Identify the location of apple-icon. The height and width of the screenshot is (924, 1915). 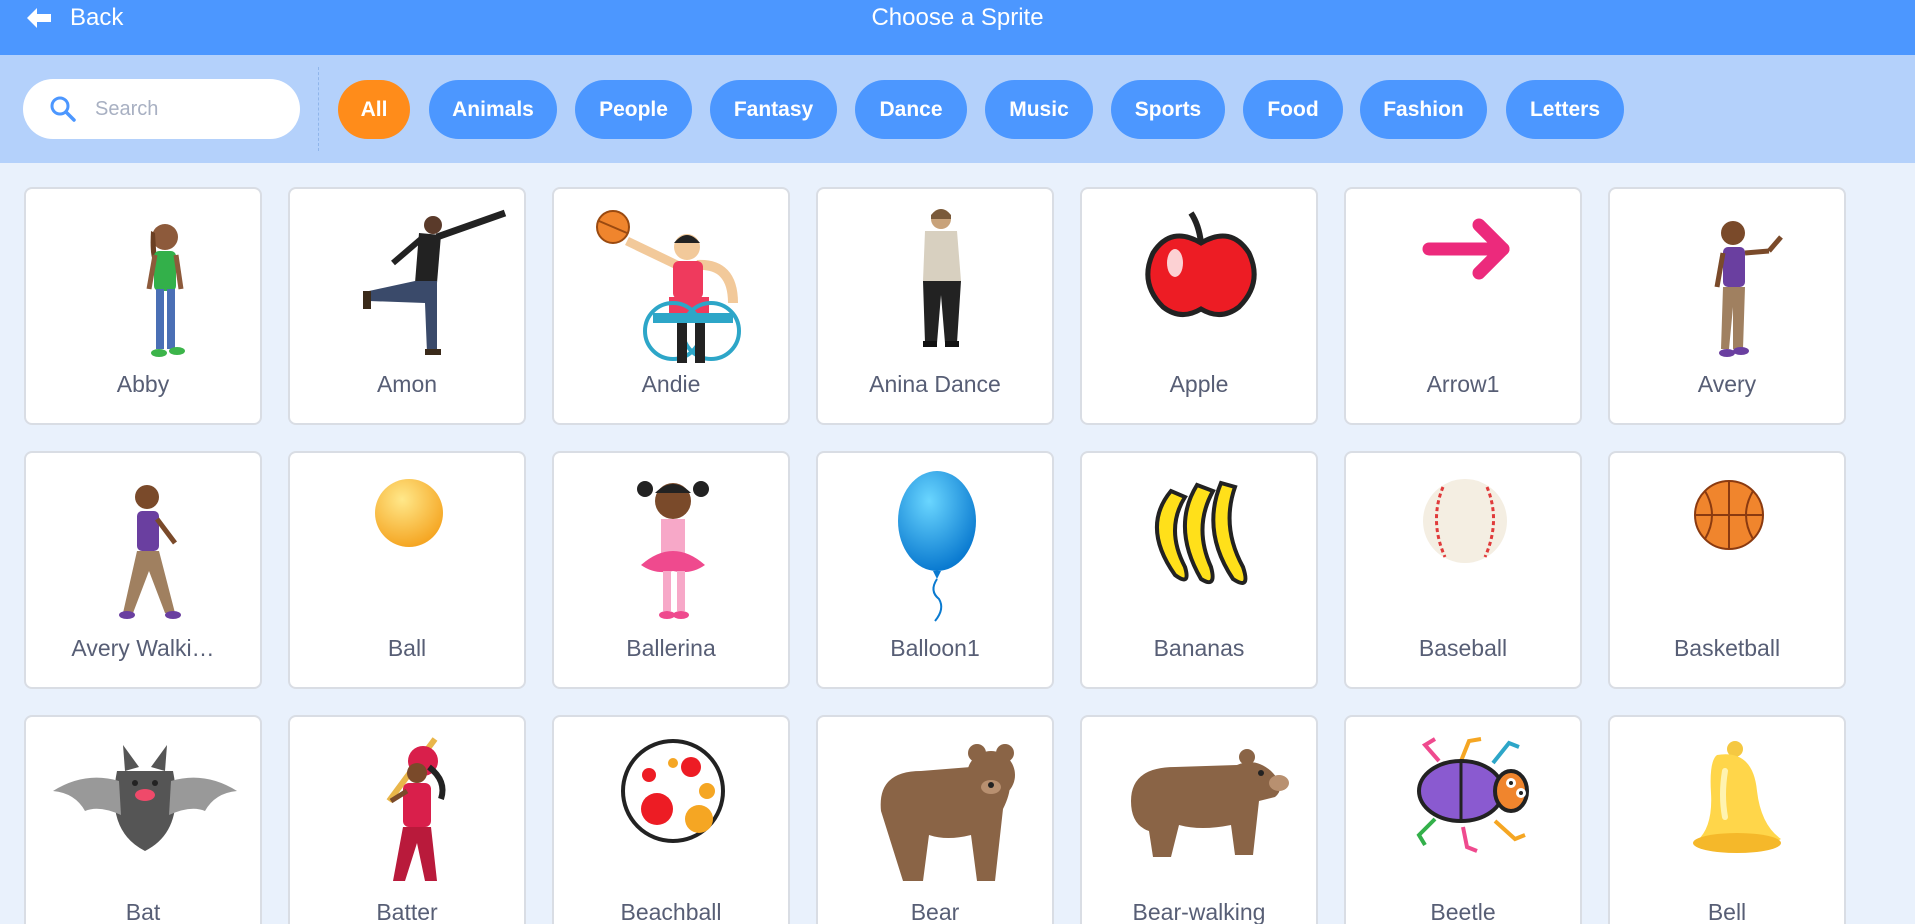
(1201, 264).